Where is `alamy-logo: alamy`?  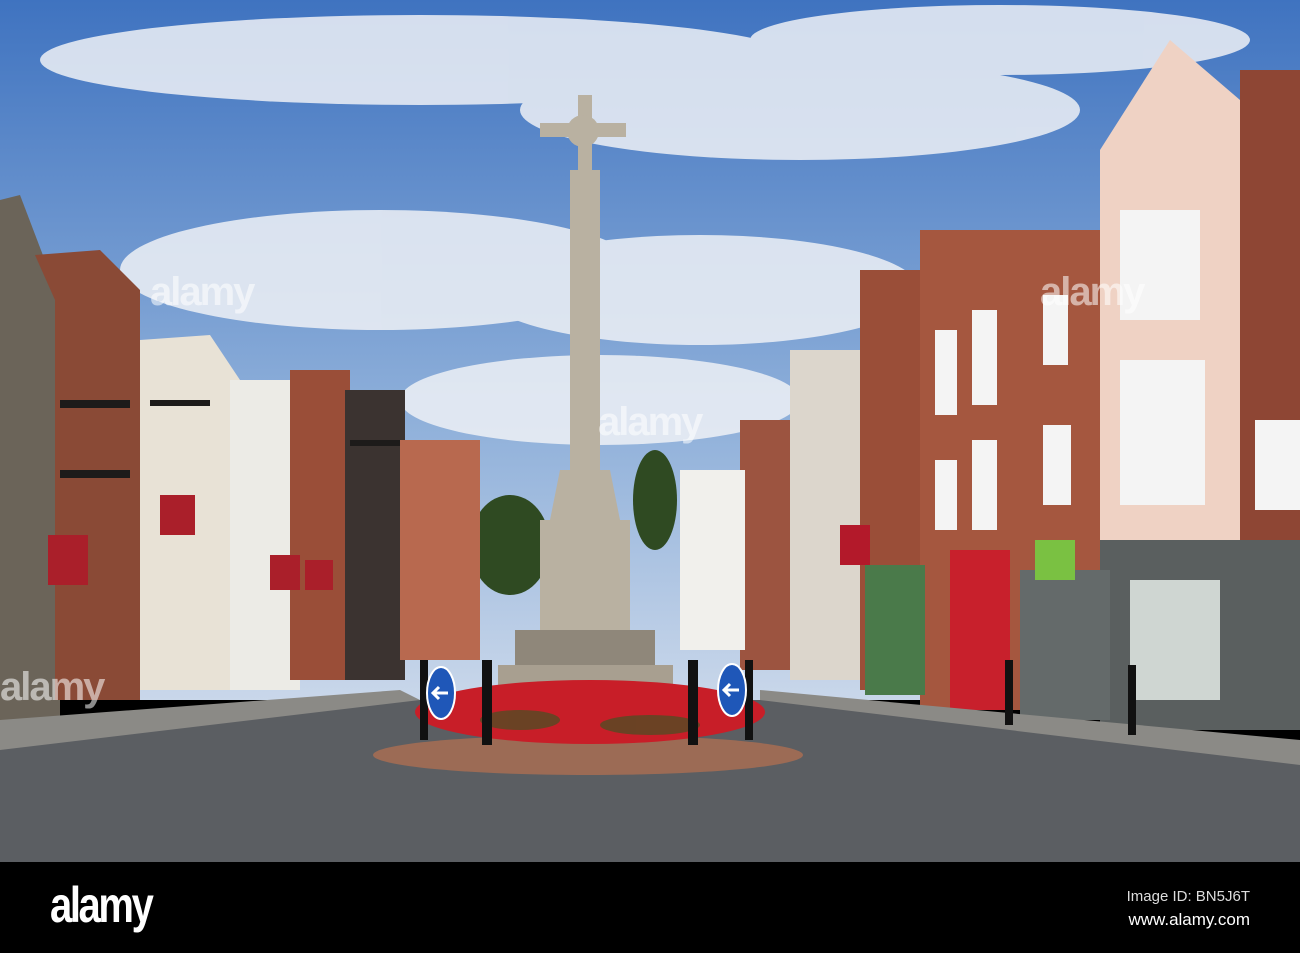
alamy-logo: alamy is located at coordinates (102, 905).